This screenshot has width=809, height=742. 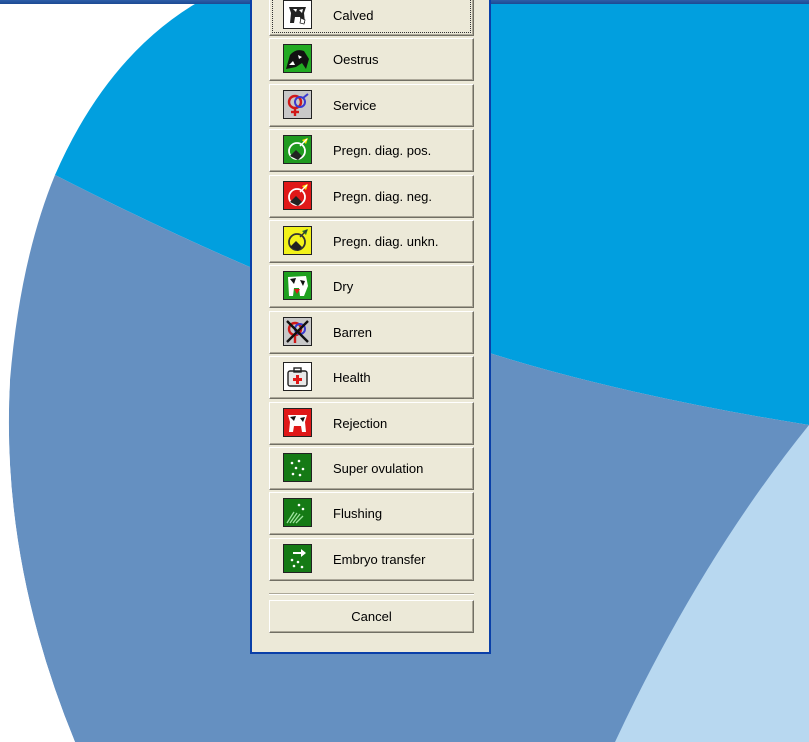 What do you see at coordinates (297, 513) in the screenshot?
I see `flushing-icon` at bounding box center [297, 513].